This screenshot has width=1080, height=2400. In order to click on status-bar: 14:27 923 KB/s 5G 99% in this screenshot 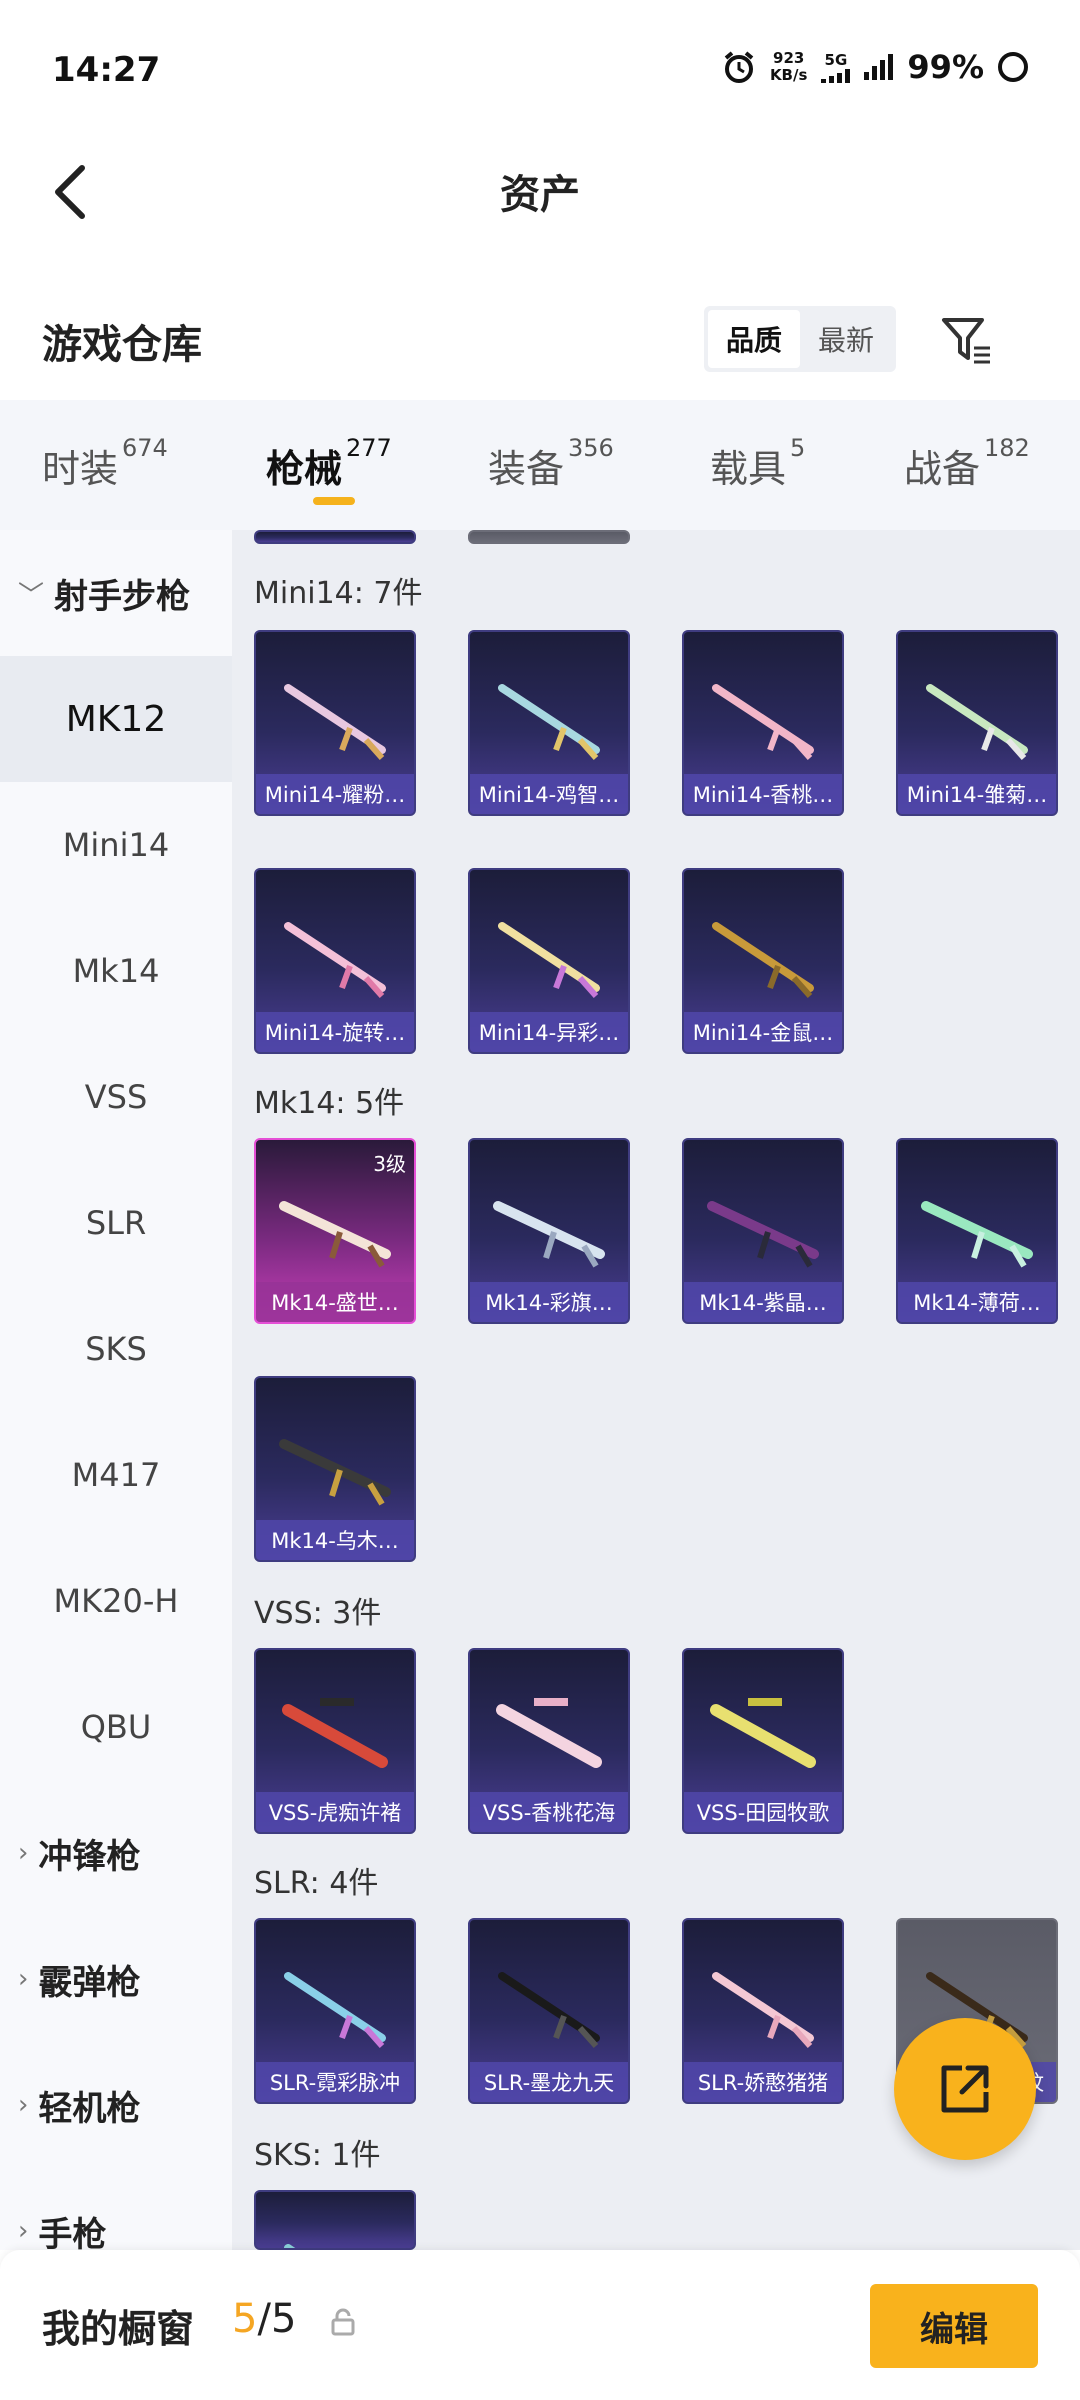, I will do `click(540, 70)`.